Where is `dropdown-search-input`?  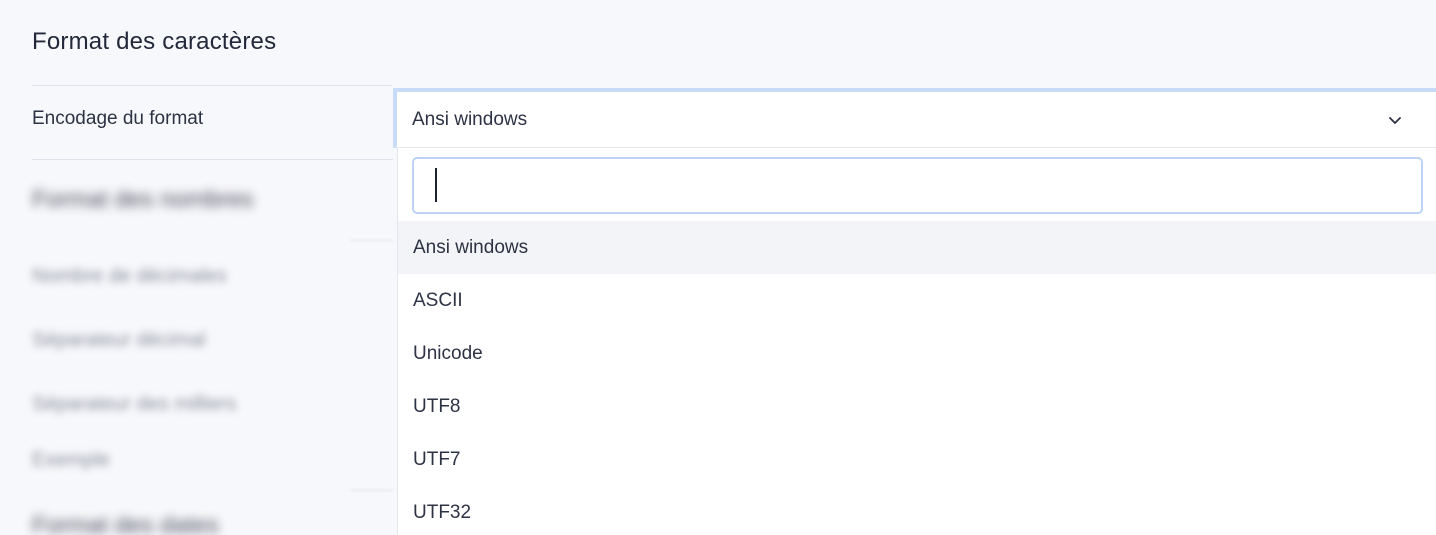
dropdown-search-input is located at coordinates (917, 185).